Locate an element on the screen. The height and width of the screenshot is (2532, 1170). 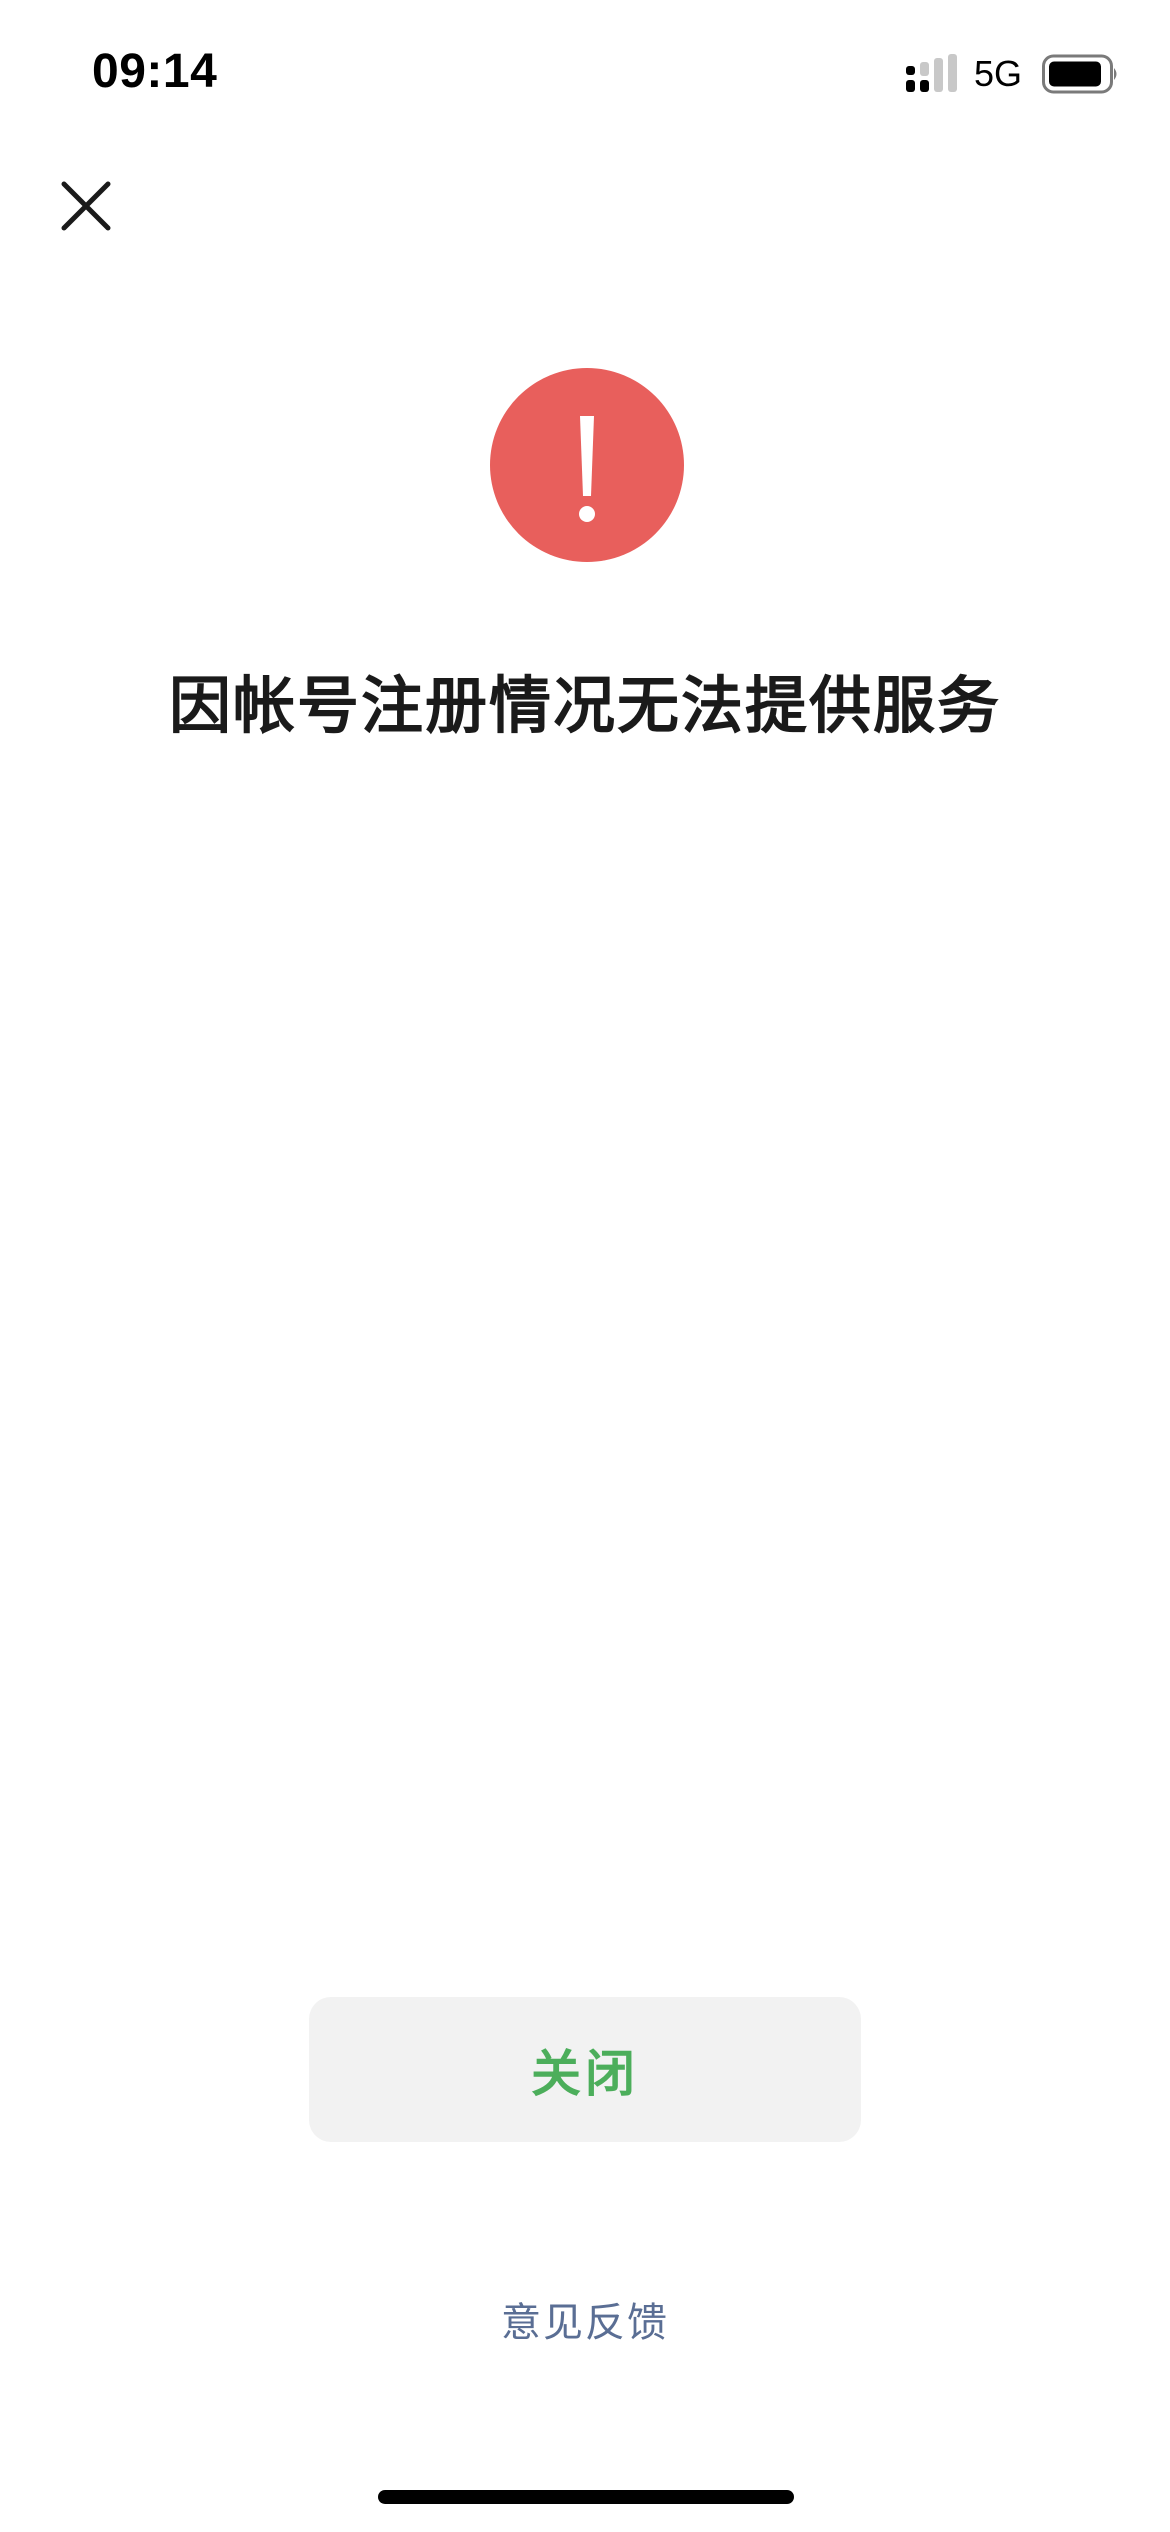
close-button: 关闭 is located at coordinates (585, 2069).